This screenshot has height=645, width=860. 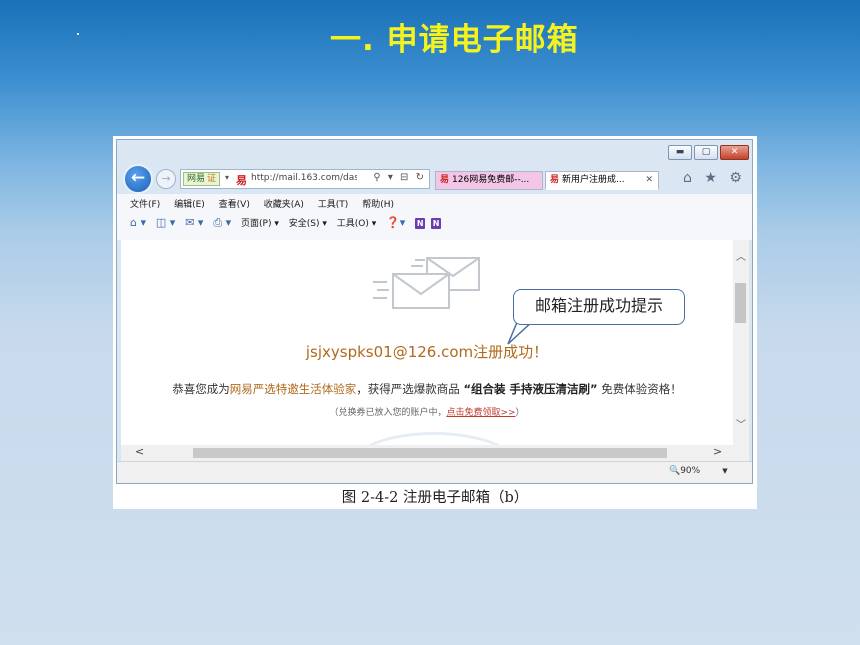 I want to click on figure-caption: 图 2-4-2 注册电子邮箱（b）, so click(x=435, y=498).